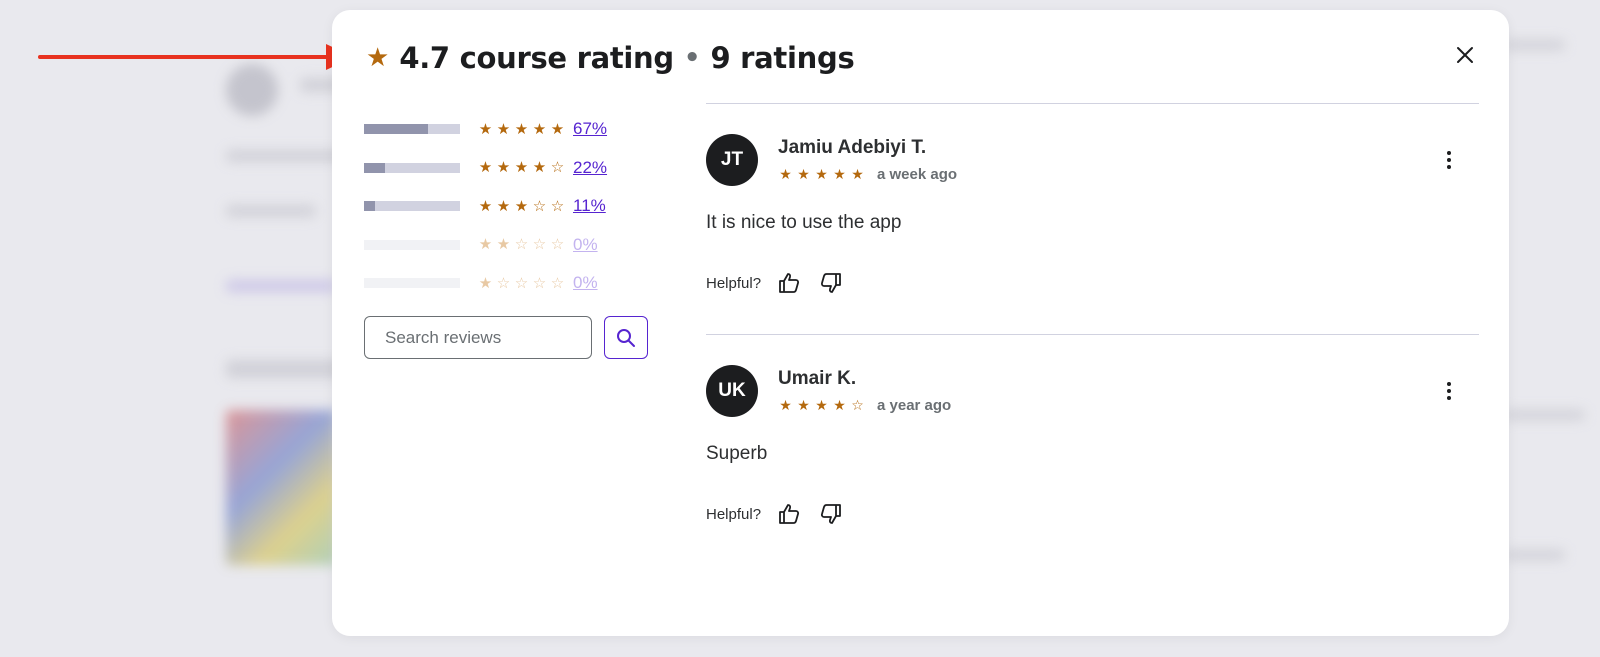 The image size is (1600, 657). I want to click on star-icon: ★, so click(378, 58).